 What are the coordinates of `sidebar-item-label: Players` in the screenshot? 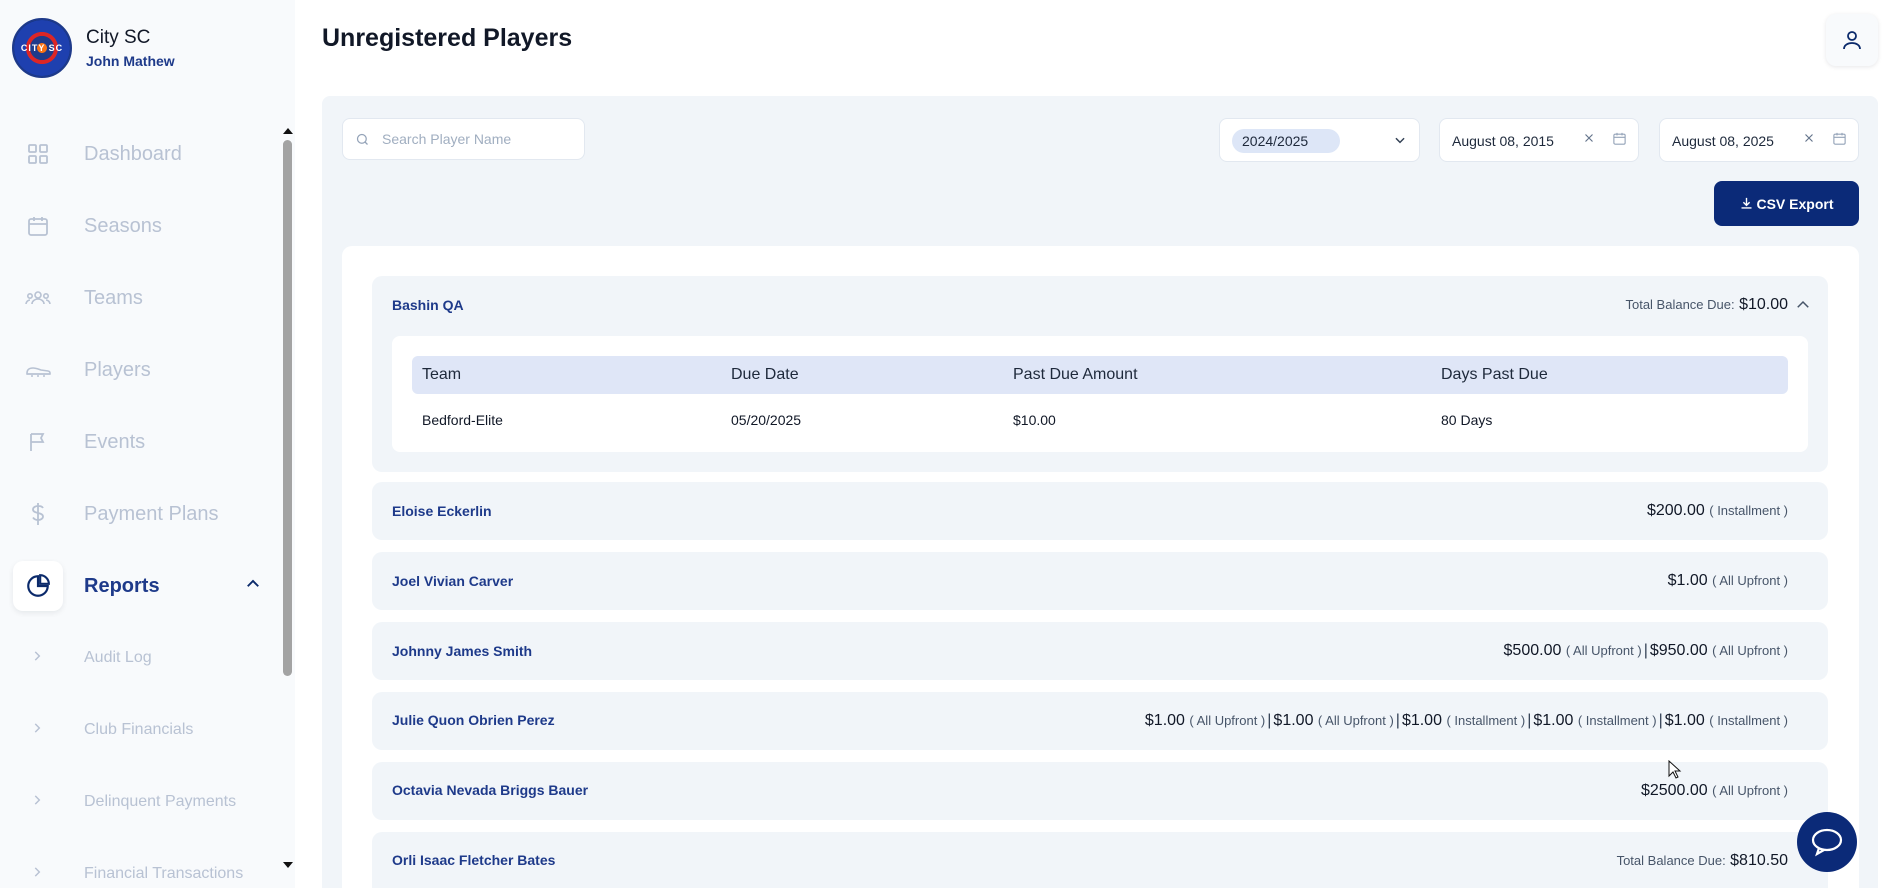 It's located at (117, 369).